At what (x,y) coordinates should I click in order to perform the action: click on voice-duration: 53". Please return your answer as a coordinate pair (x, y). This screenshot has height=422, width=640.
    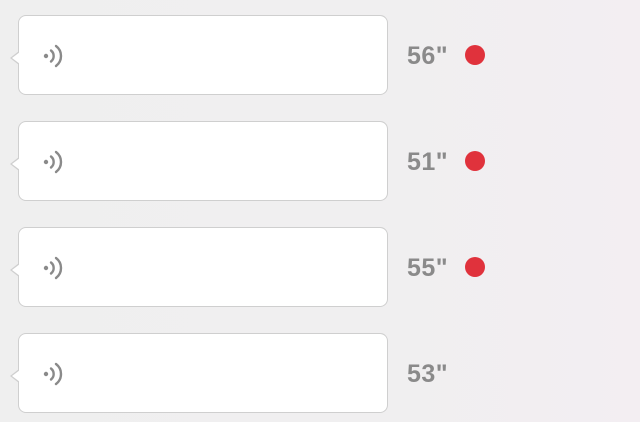
    Looking at the image, I should click on (428, 374).